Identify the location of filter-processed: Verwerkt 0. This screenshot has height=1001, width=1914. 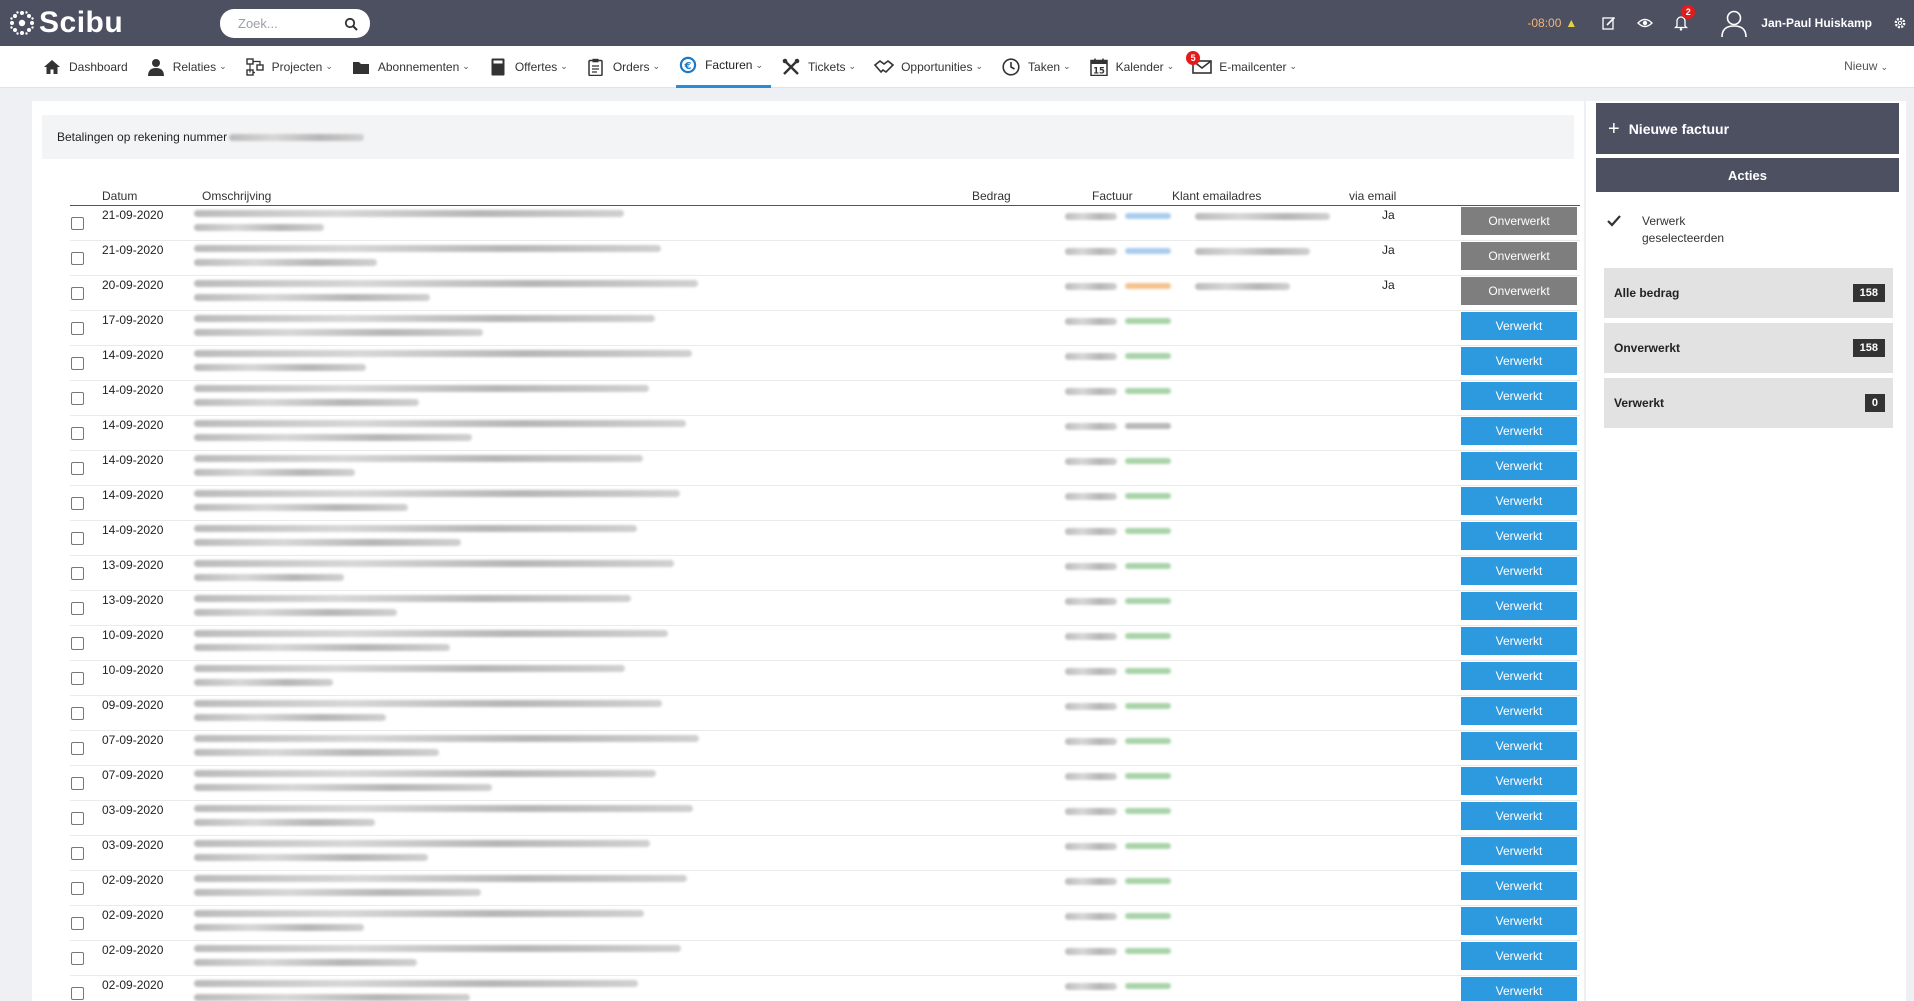
(1748, 403).